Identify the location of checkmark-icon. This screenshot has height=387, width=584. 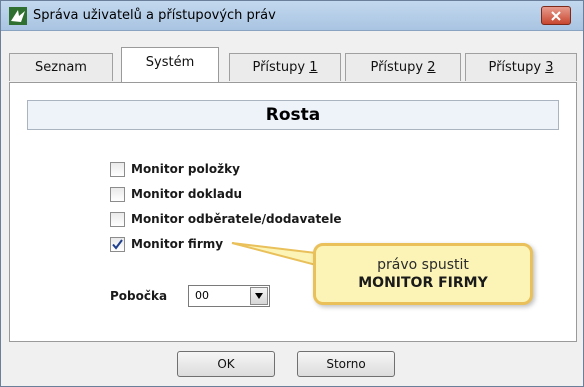
(117, 244).